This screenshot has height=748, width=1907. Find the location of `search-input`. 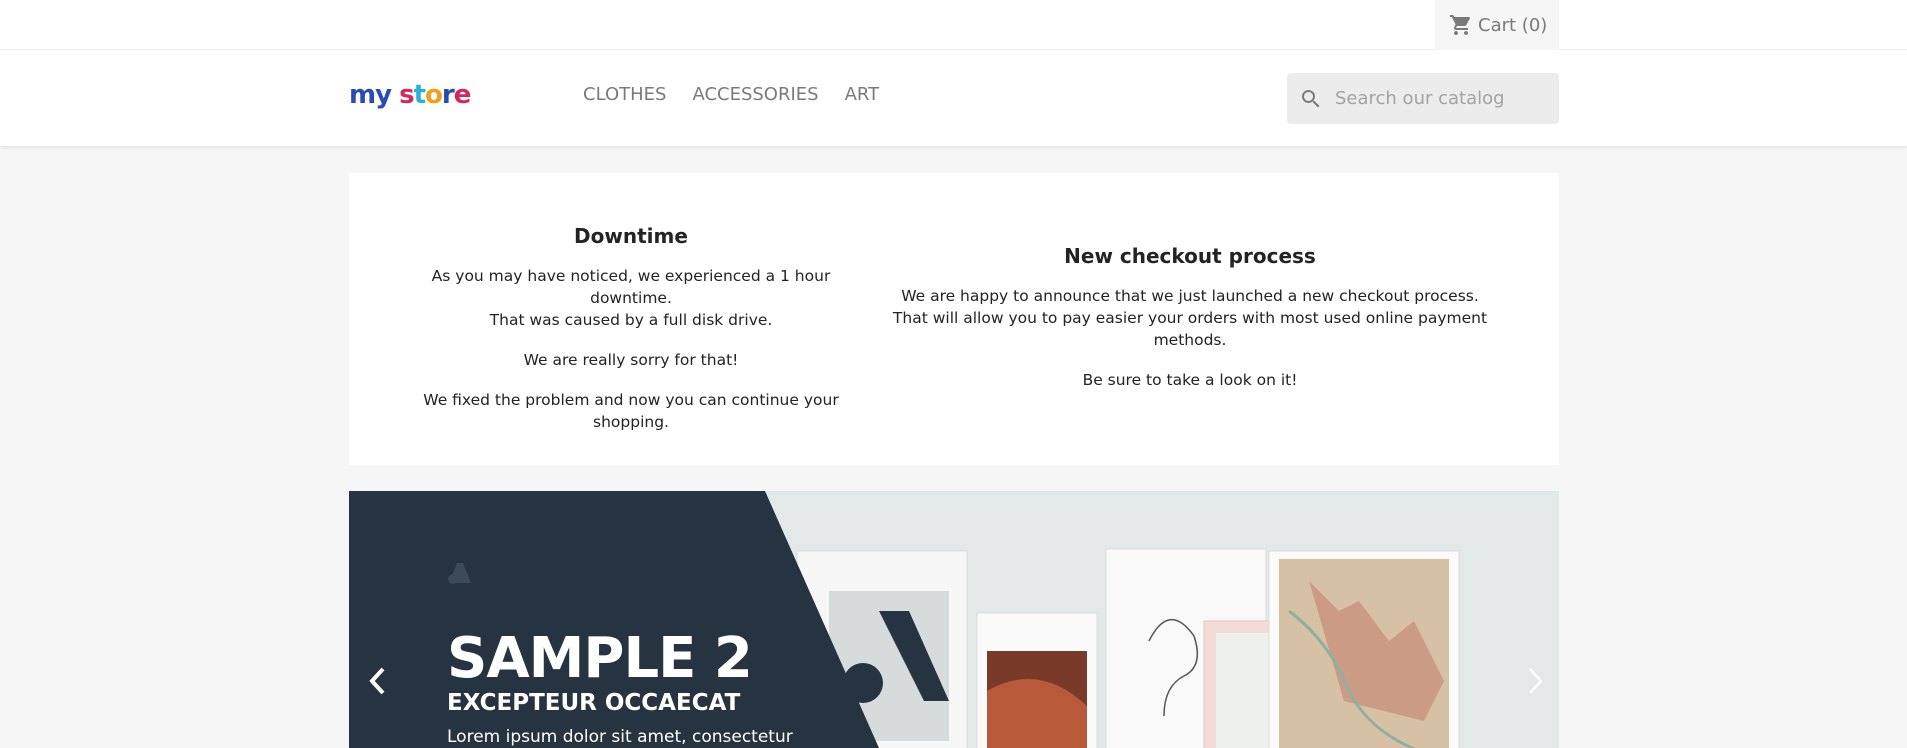

search-input is located at coordinates (1445, 98).